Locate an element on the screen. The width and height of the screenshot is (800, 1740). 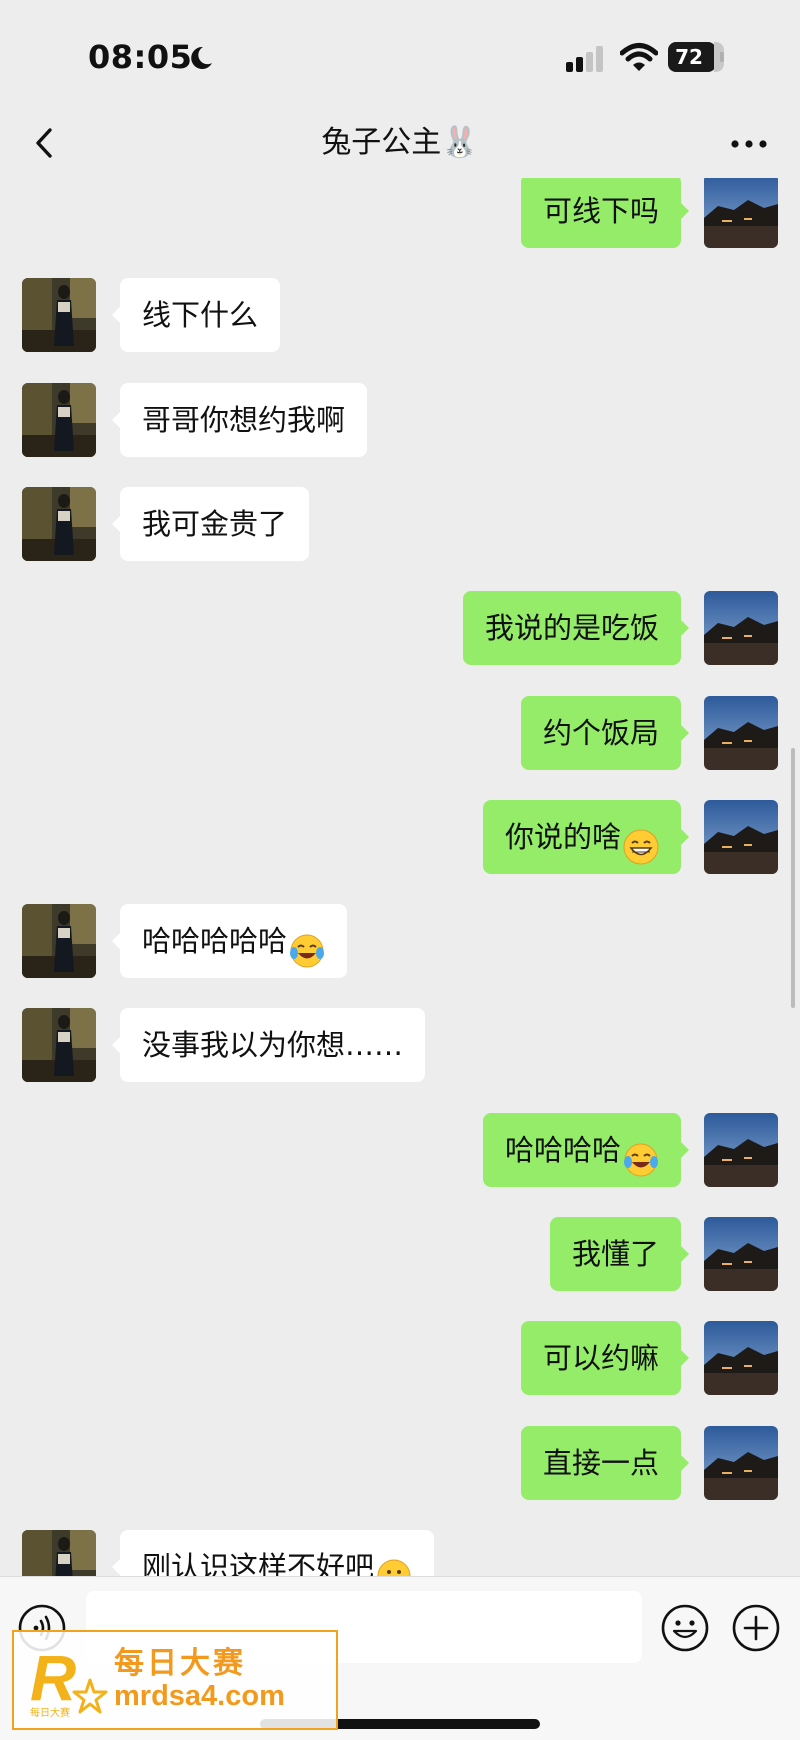
message-row-outgoing: 我说的是吃饭 is located at coordinates (400, 629).